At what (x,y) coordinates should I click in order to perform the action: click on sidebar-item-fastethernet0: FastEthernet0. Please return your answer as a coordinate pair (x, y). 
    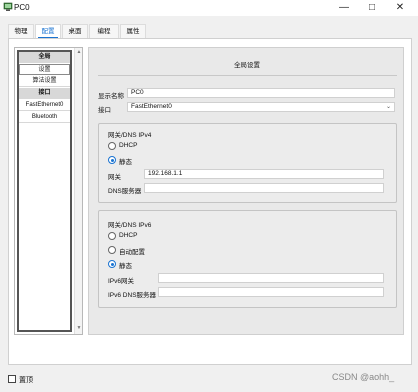
    Looking at the image, I should click on (44, 105).